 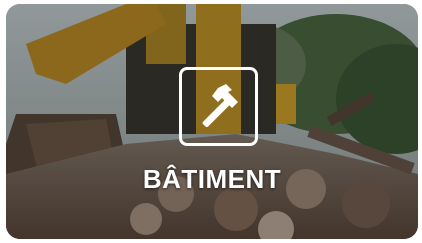 I want to click on card-title: BÂTIMENT, so click(x=212, y=179).